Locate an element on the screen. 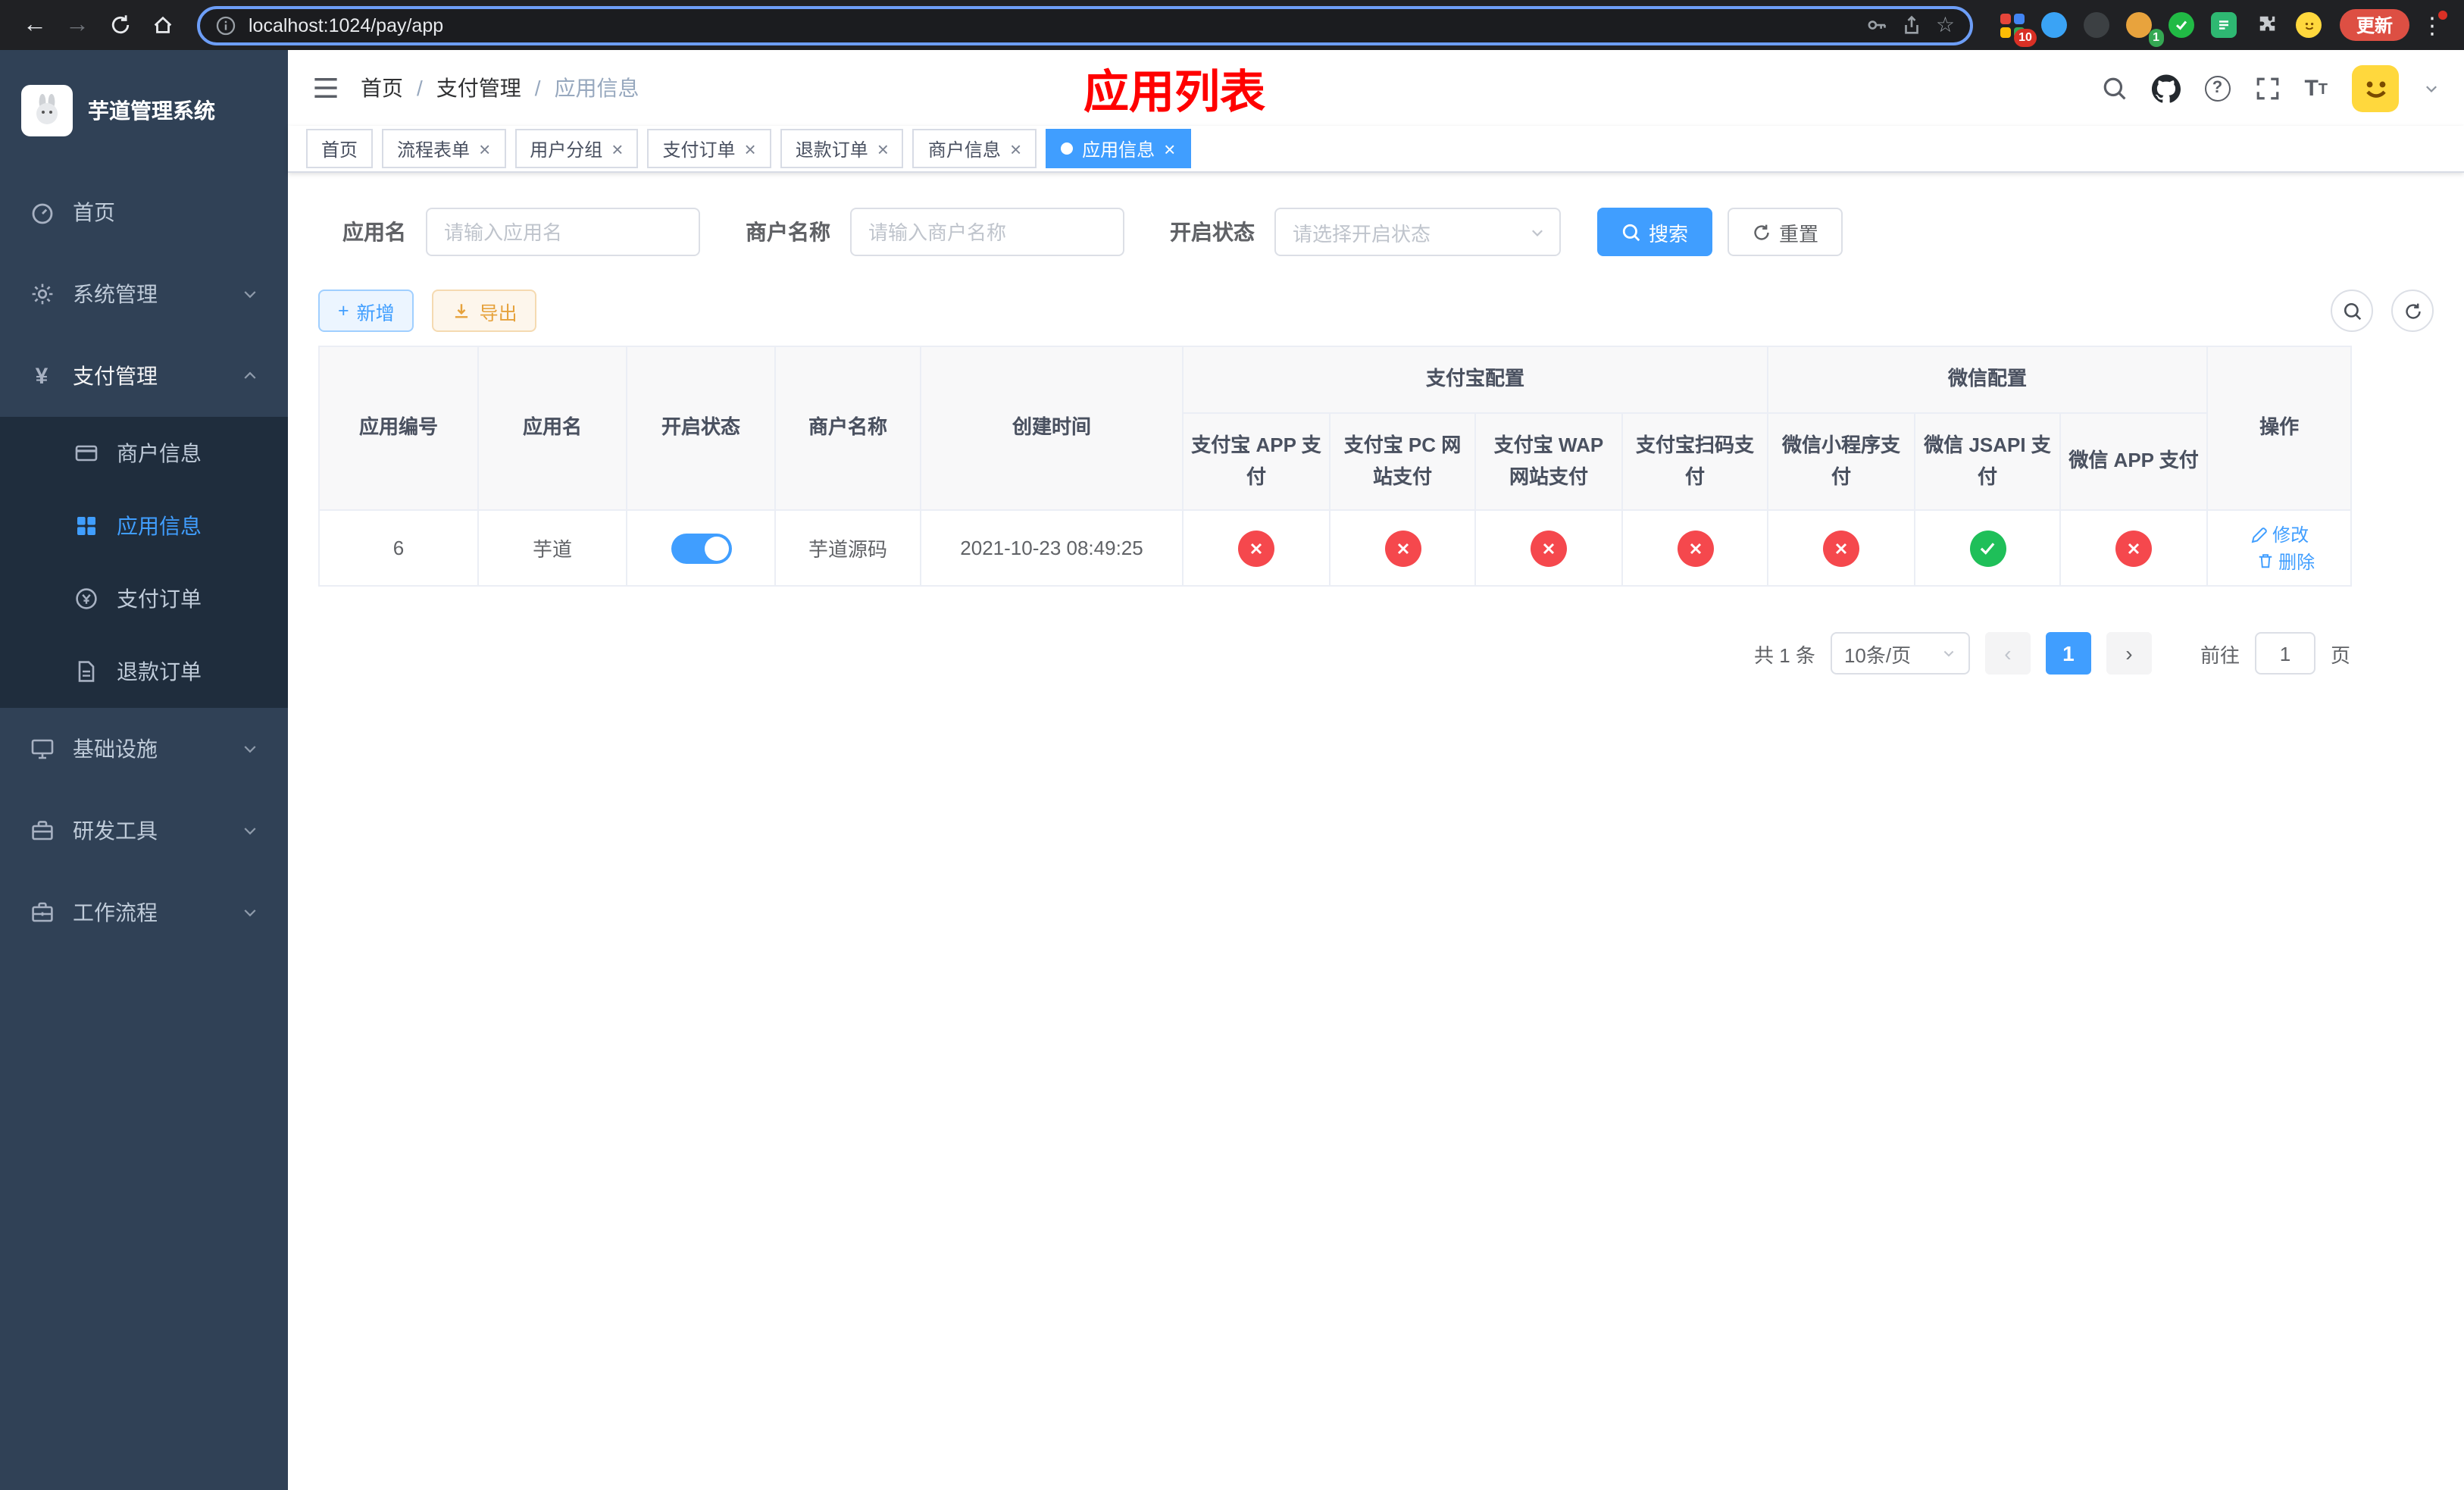 This screenshot has width=2464, height=1490. document-icon is located at coordinates (85, 672).